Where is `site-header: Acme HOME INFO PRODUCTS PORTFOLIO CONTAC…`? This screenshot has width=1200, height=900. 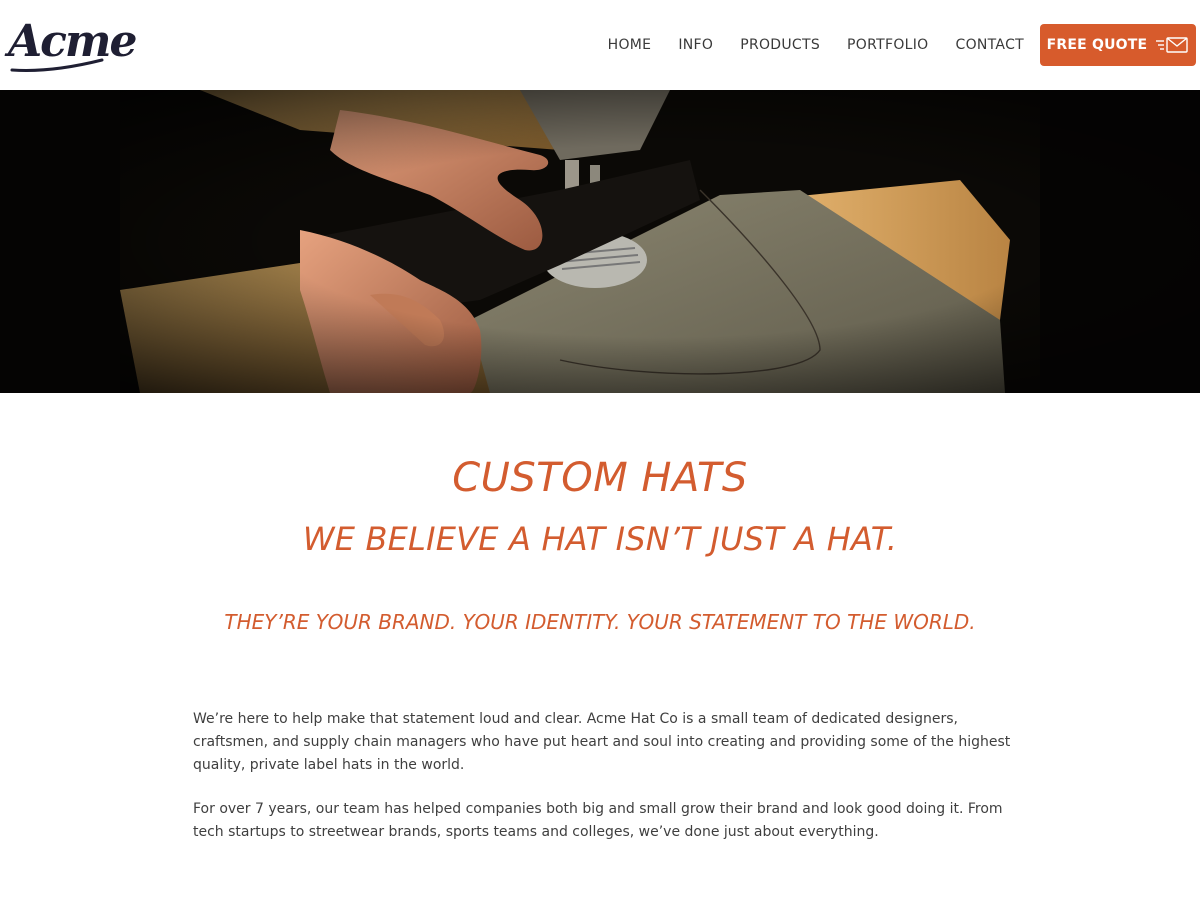
site-header: Acme HOME INFO PRODUCTS PORTFOLIO CONTAC… is located at coordinates (600, 45).